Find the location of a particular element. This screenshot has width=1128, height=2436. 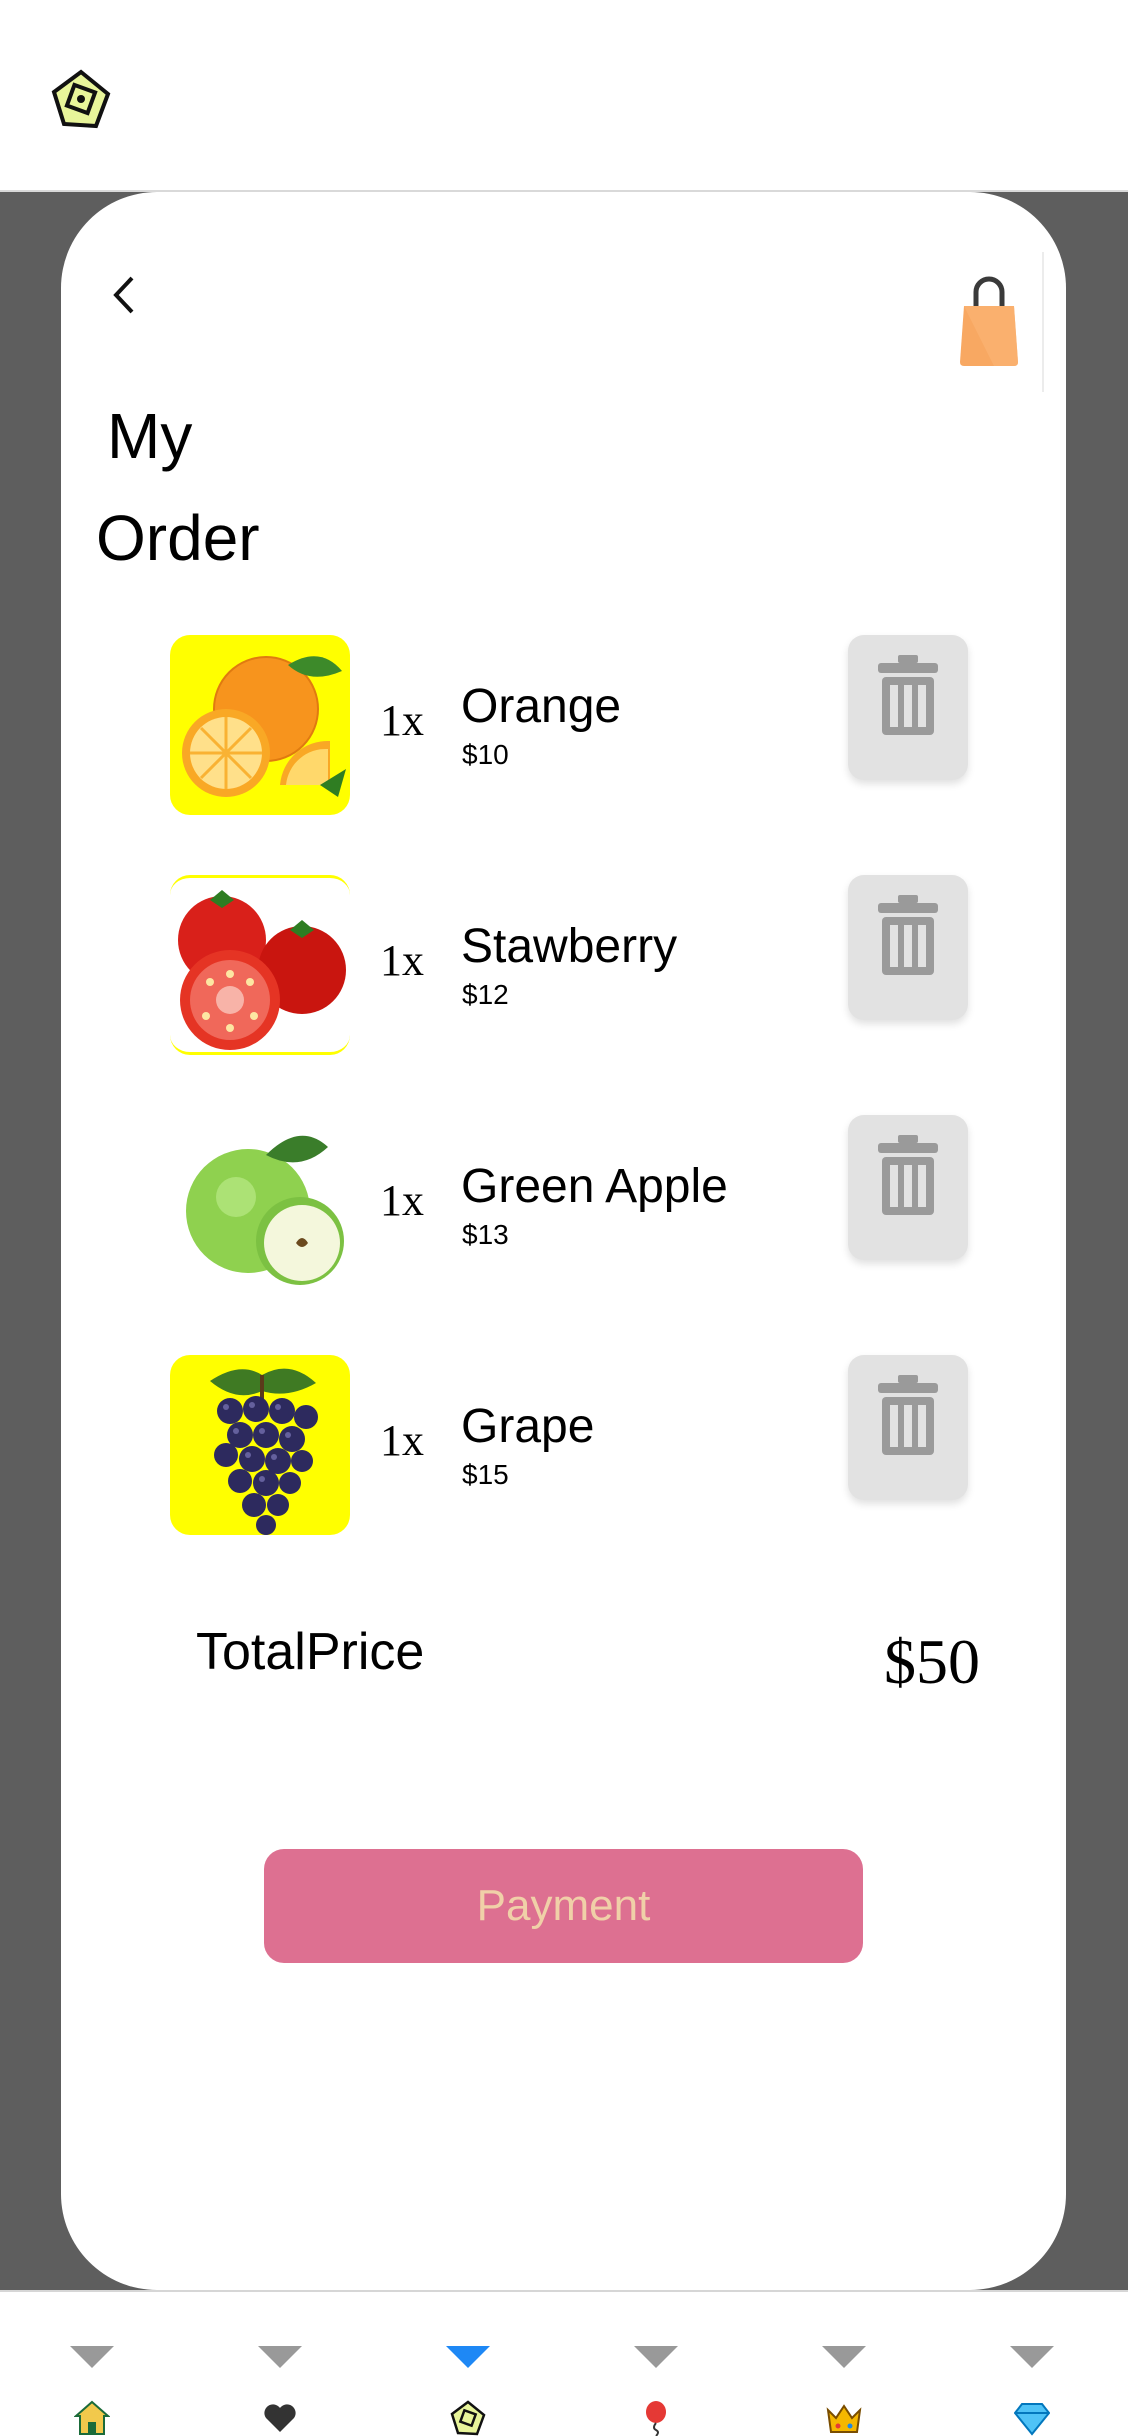

tomato-image is located at coordinates (260, 965).